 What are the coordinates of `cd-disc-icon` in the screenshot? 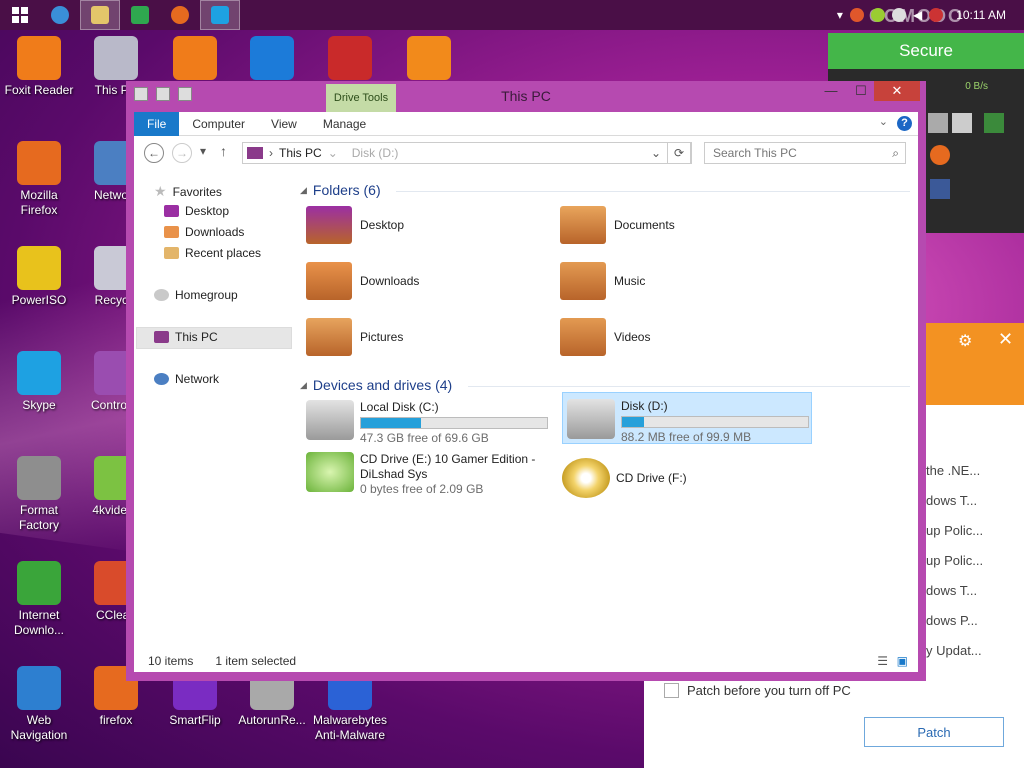 It's located at (586, 478).